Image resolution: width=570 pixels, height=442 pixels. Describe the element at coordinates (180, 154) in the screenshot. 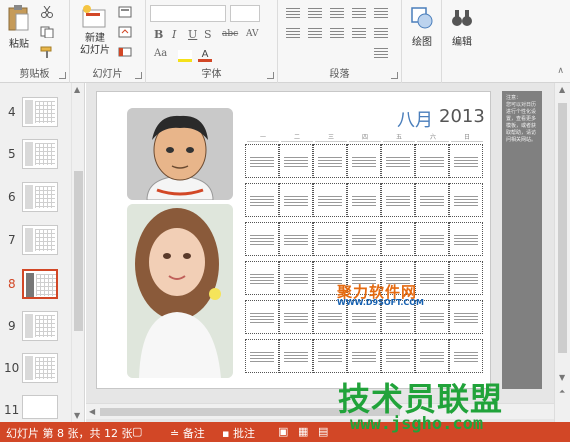

I see `cartoon-photo` at that location.